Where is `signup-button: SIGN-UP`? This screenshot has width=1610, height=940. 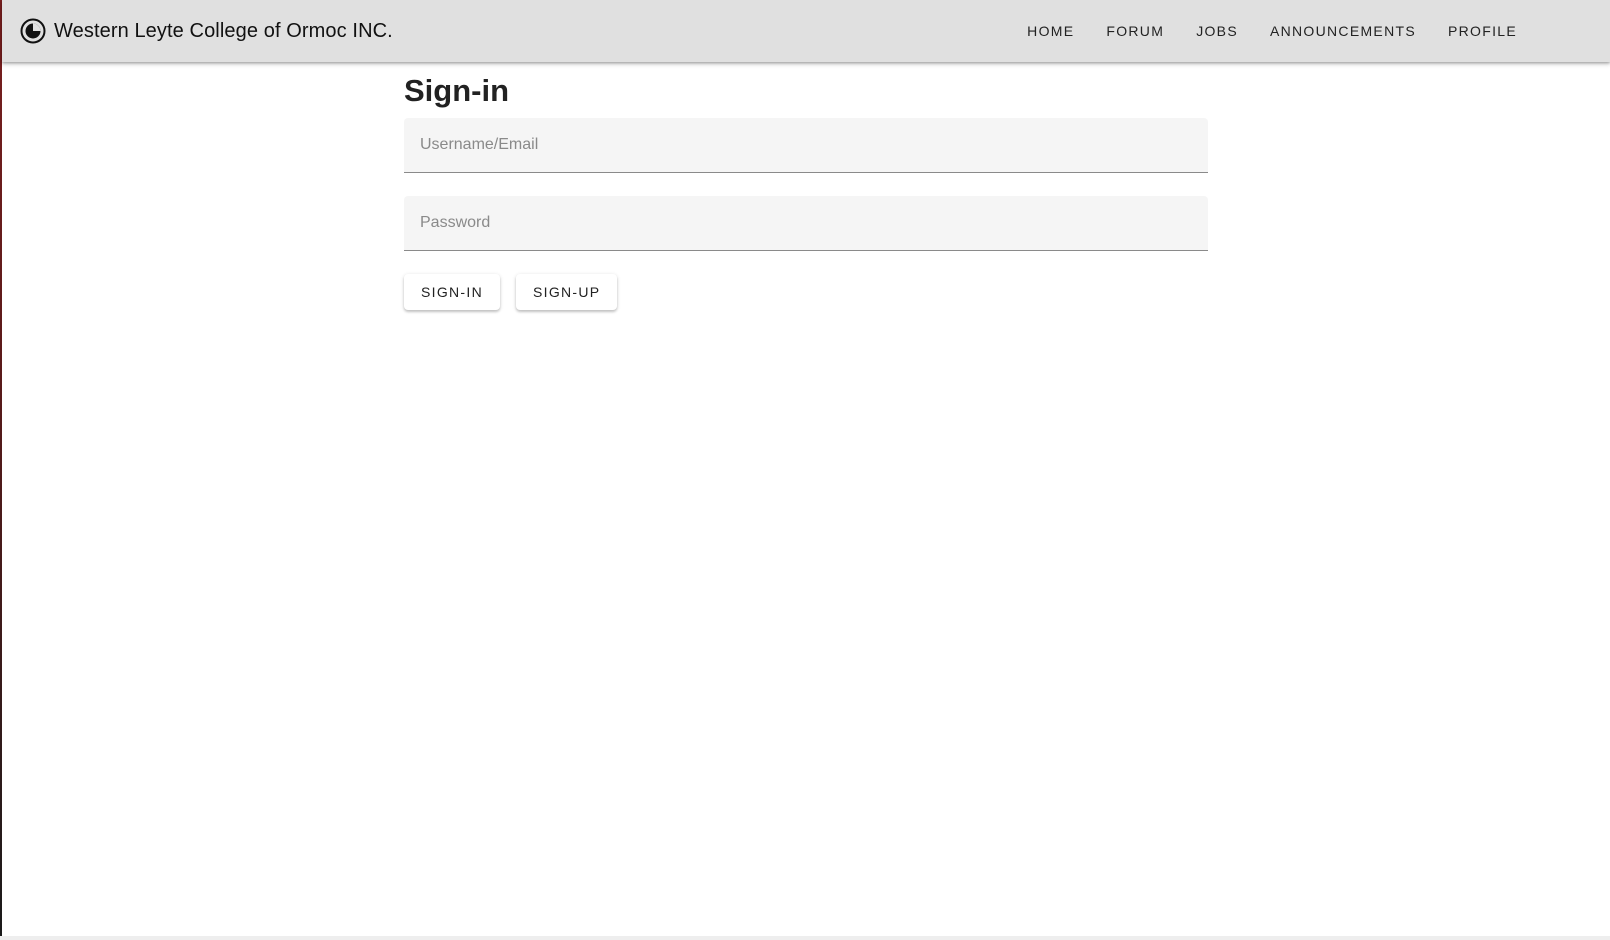
signup-button: SIGN-UP is located at coordinates (567, 292).